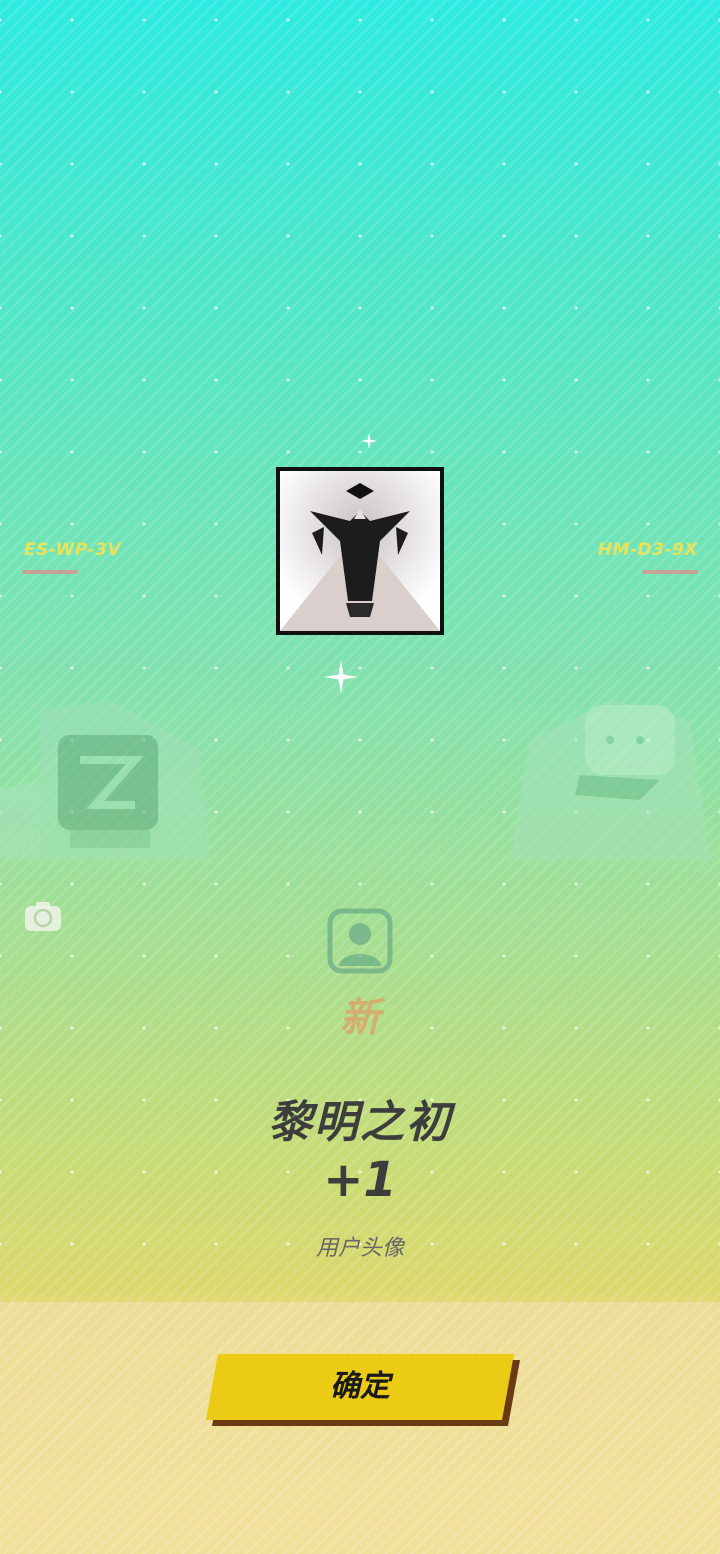 Image resolution: width=720 pixels, height=1554 pixels. I want to click on large-sparkle-icon, so click(341, 677).